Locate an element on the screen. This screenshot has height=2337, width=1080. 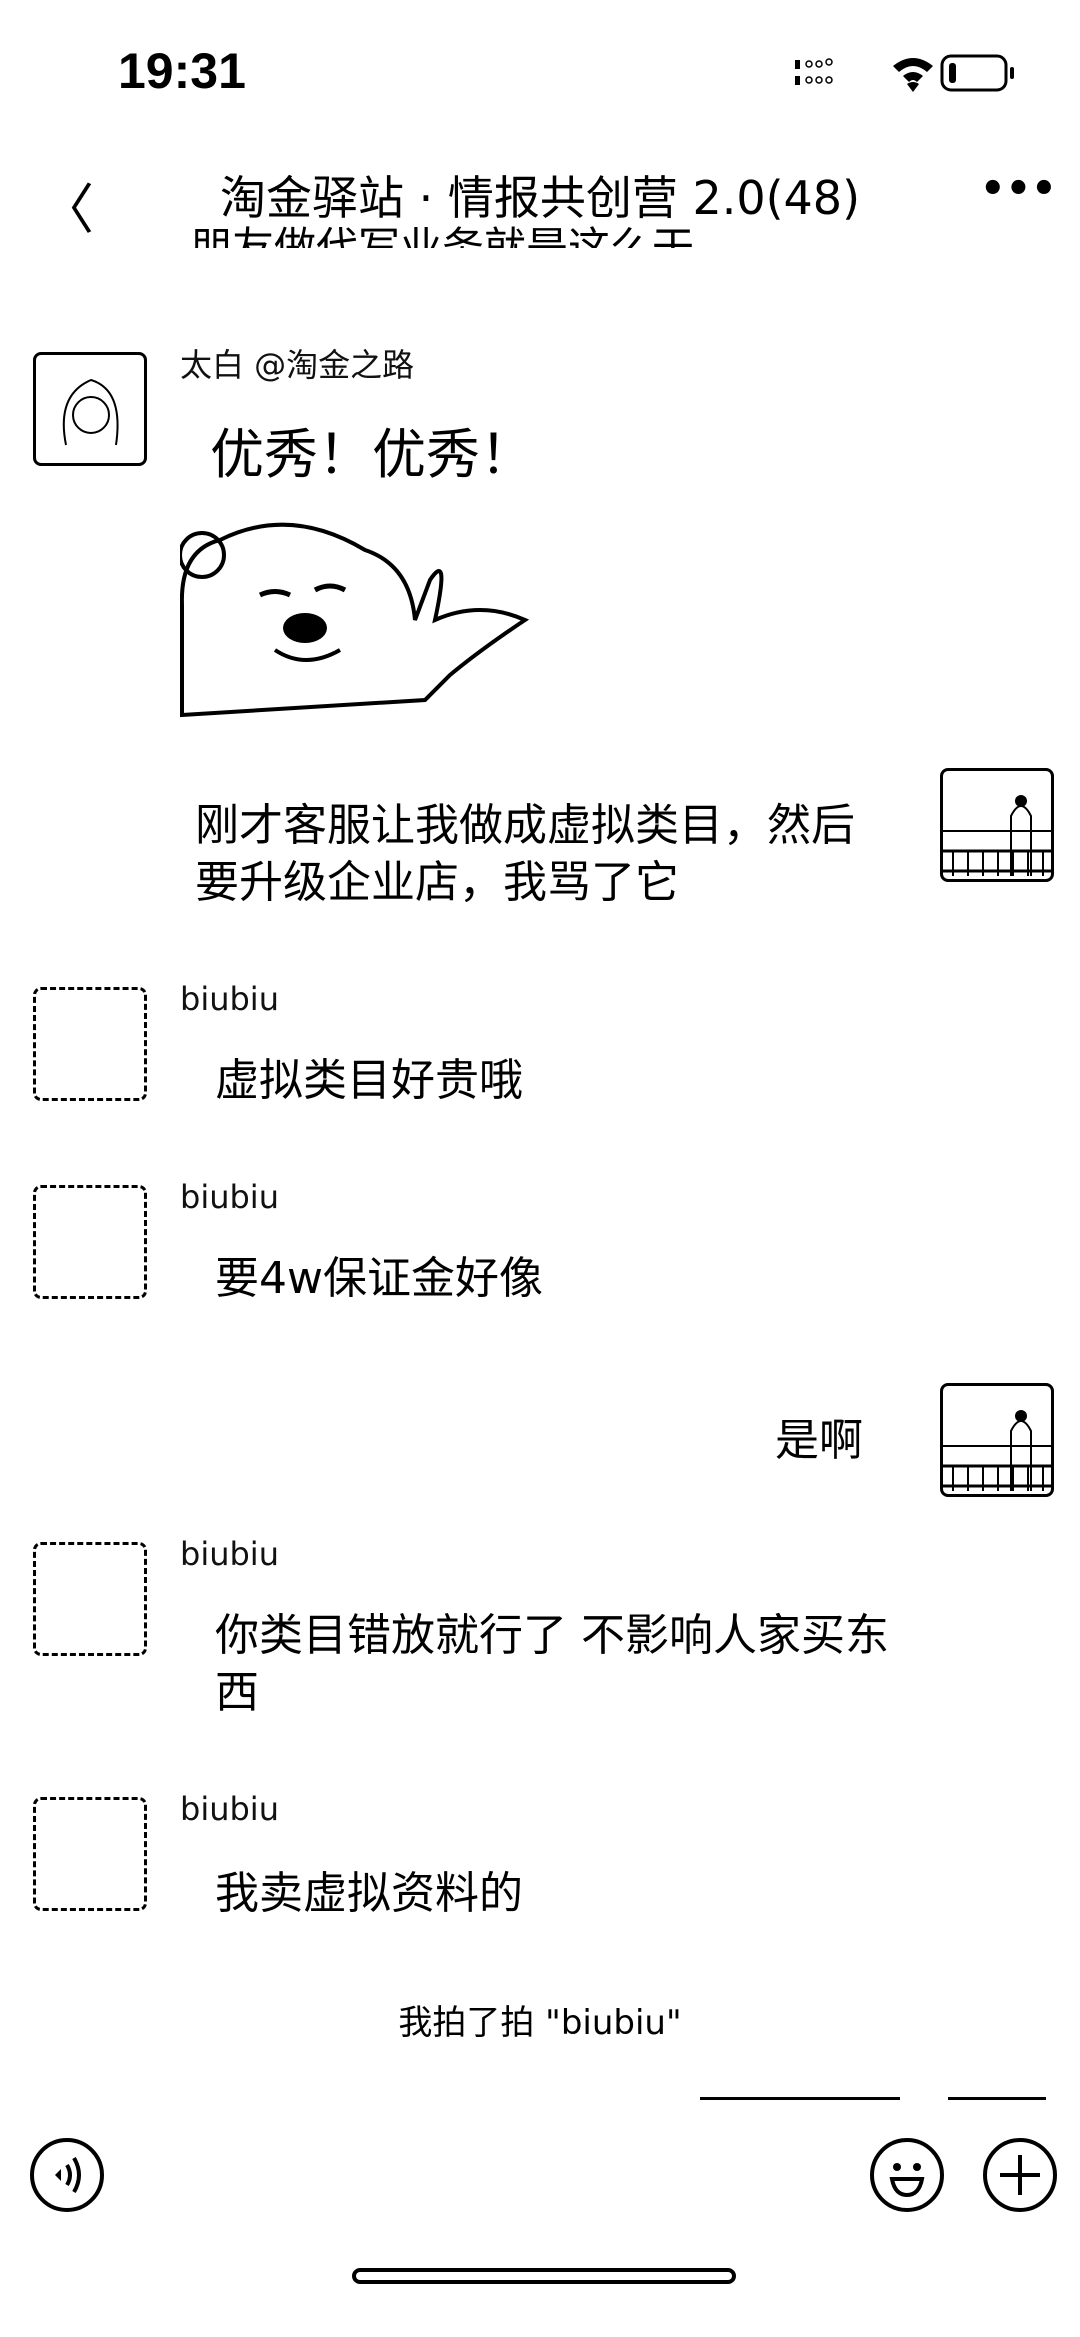
message-text: 是啊 is located at coordinates (819, 1440).